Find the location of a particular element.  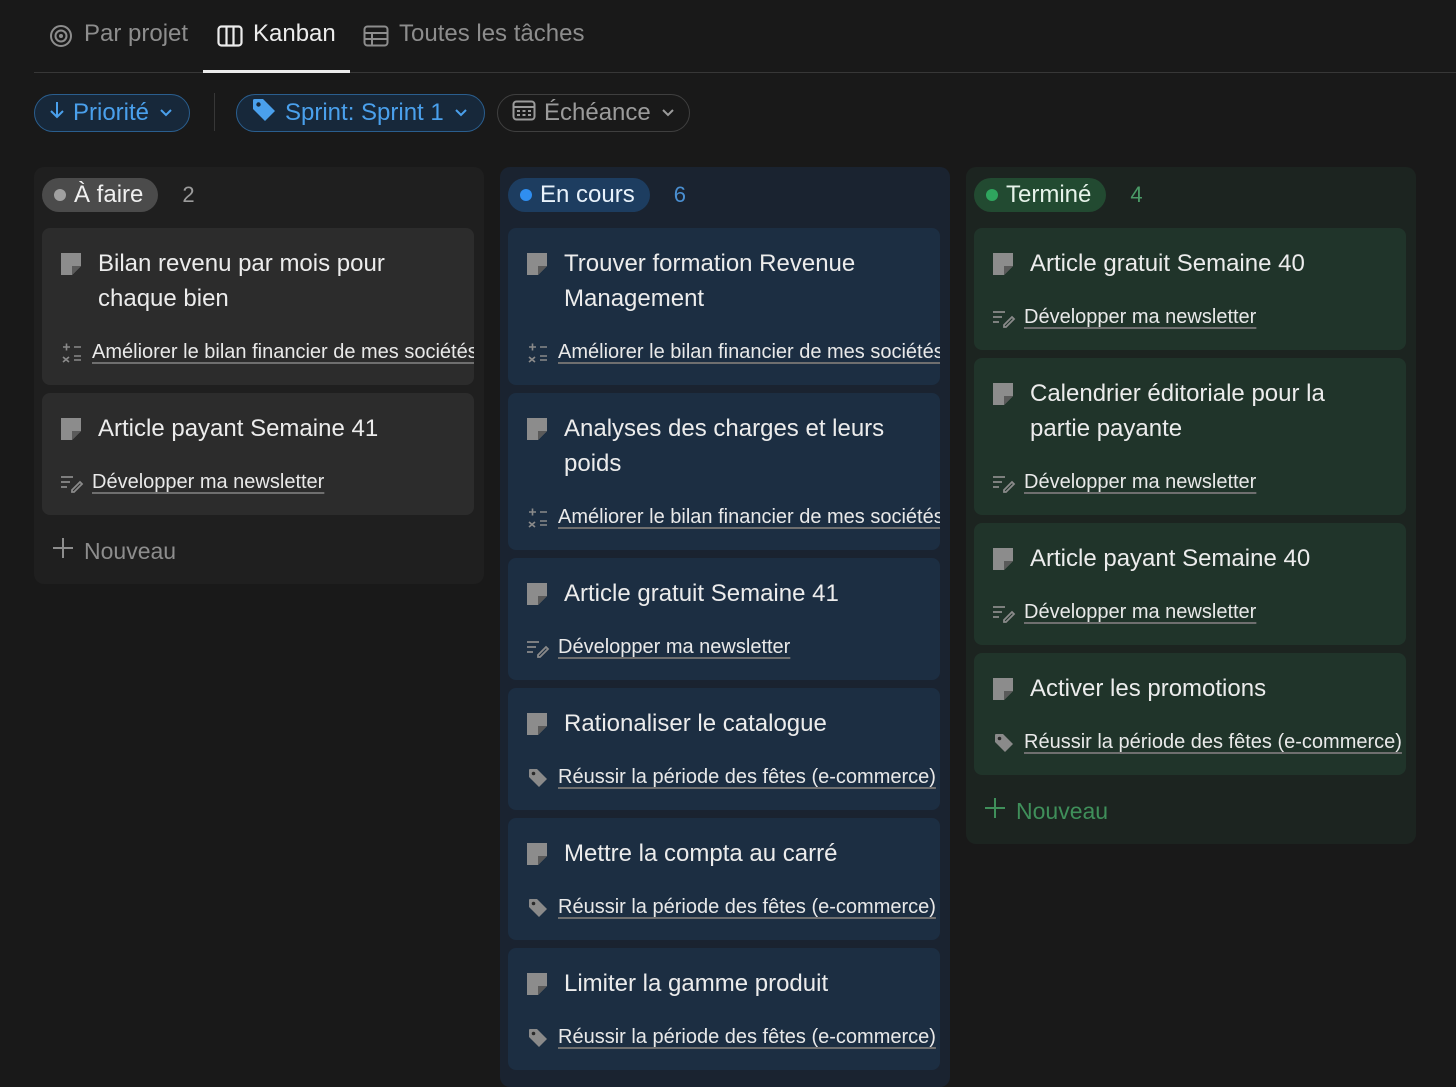

card-title: Trouver formation Revenue Management is located at coordinates (710, 281).